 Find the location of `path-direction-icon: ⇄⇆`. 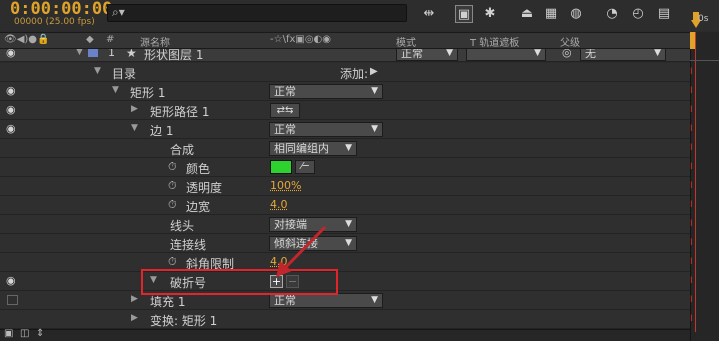

path-direction-icon: ⇄⇆ is located at coordinates (285, 110).